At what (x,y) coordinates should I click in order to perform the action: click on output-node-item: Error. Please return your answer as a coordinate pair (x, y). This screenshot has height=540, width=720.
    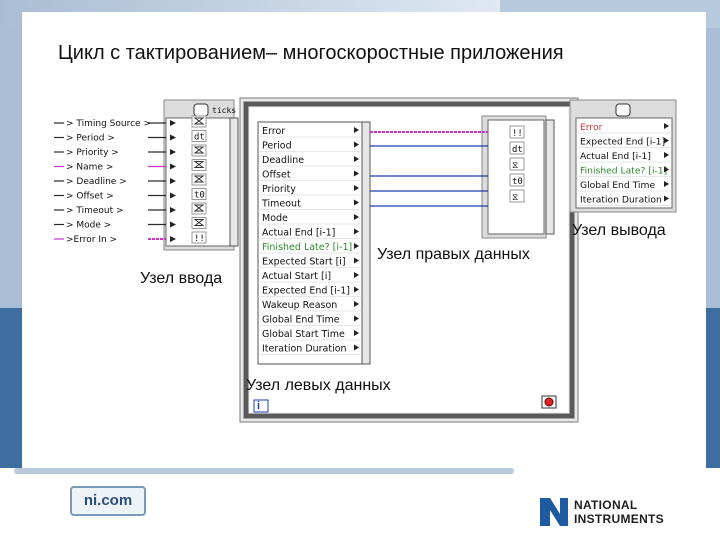
    Looking at the image, I should click on (591, 127).